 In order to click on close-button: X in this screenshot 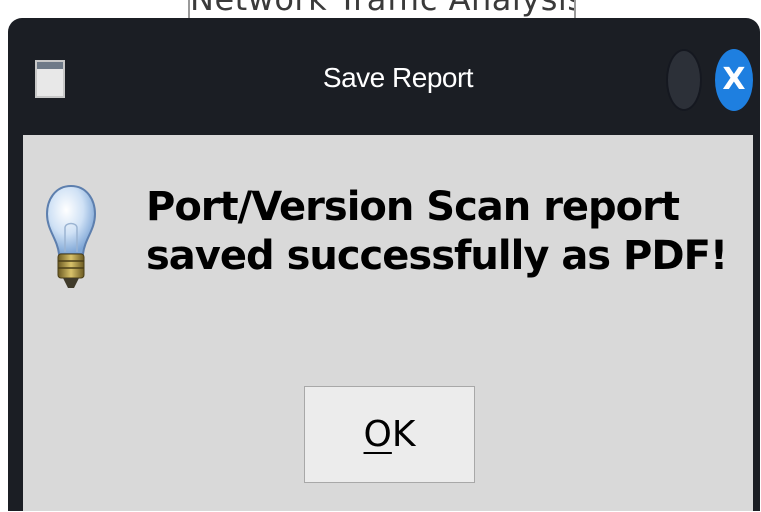, I will do `click(734, 80)`.